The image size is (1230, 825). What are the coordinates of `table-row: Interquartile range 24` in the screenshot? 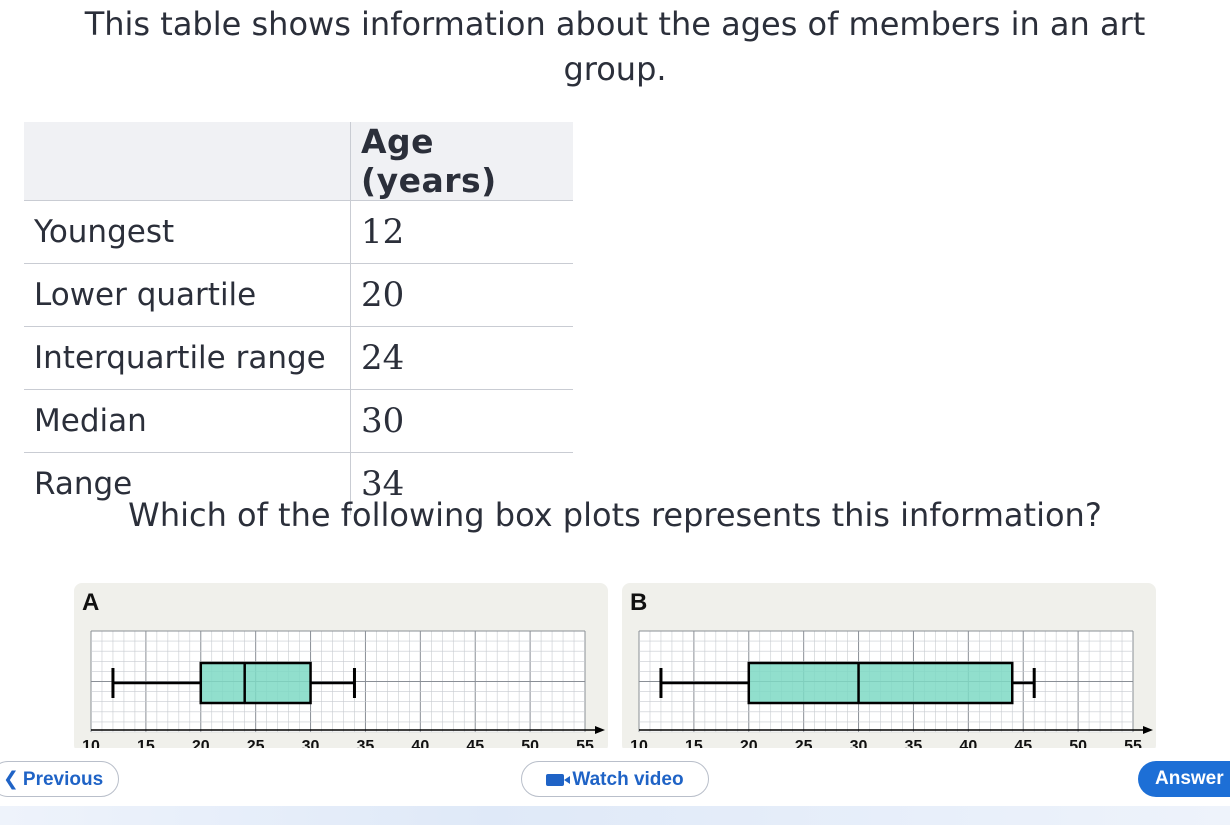 It's located at (298, 358).